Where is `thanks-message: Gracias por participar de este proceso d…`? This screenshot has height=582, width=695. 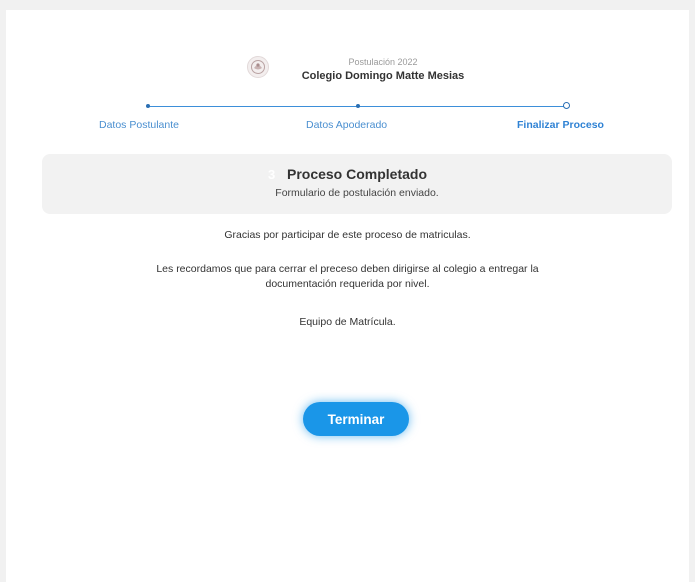 thanks-message: Gracias por participar de este proceso d… is located at coordinates (347, 235).